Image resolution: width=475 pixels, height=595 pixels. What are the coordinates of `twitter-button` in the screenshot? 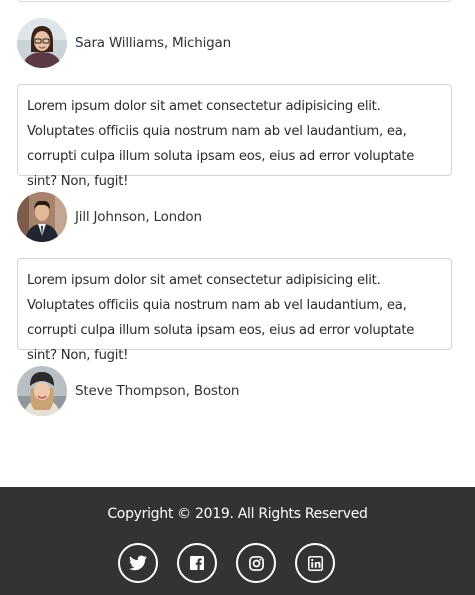 It's located at (138, 563).